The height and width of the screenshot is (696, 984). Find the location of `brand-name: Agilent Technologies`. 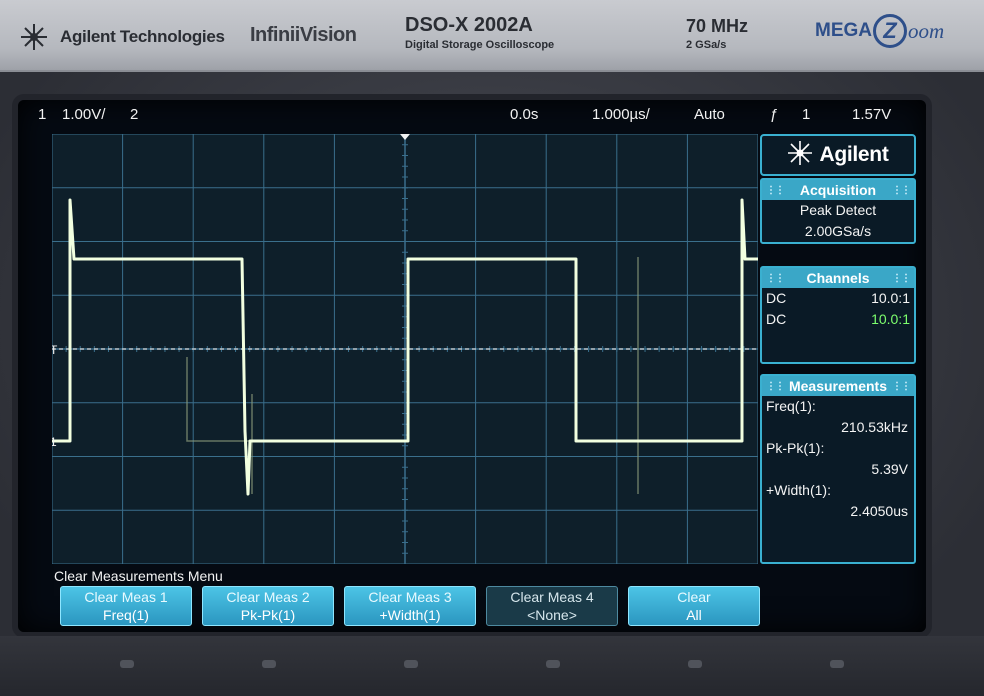

brand-name: Agilent Technologies is located at coordinates (142, 36).